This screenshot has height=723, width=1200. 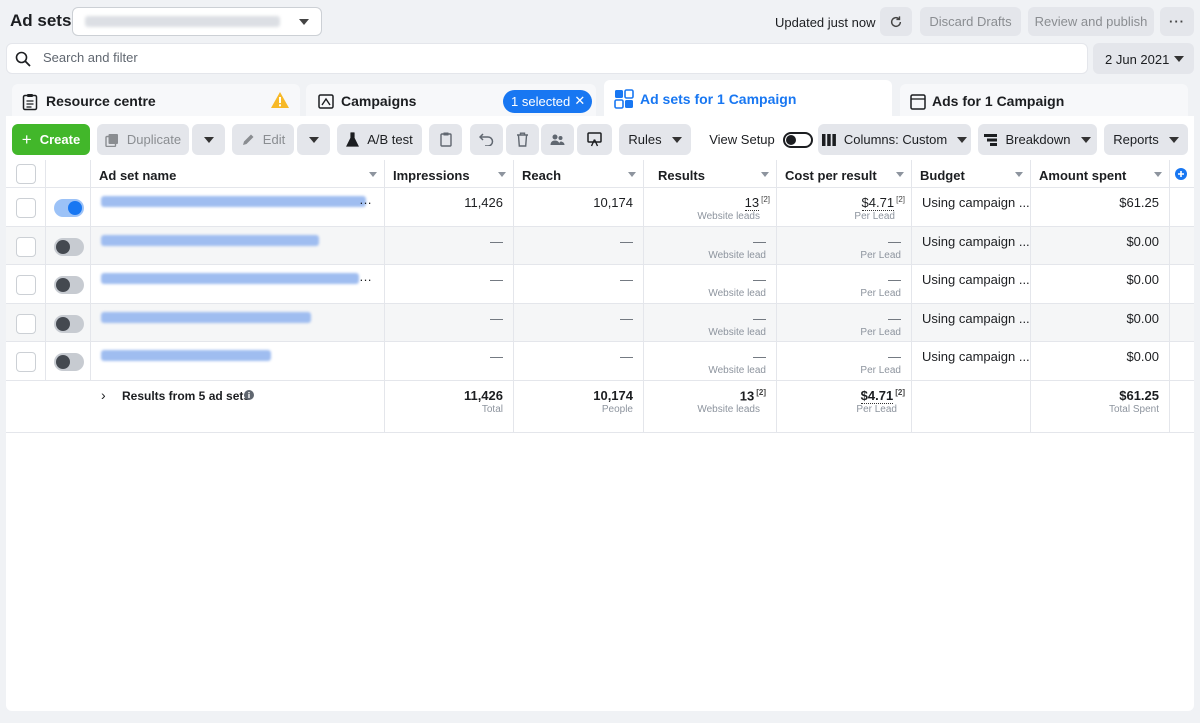 I want to click on clipboard-button, so click(x=445, y=139).